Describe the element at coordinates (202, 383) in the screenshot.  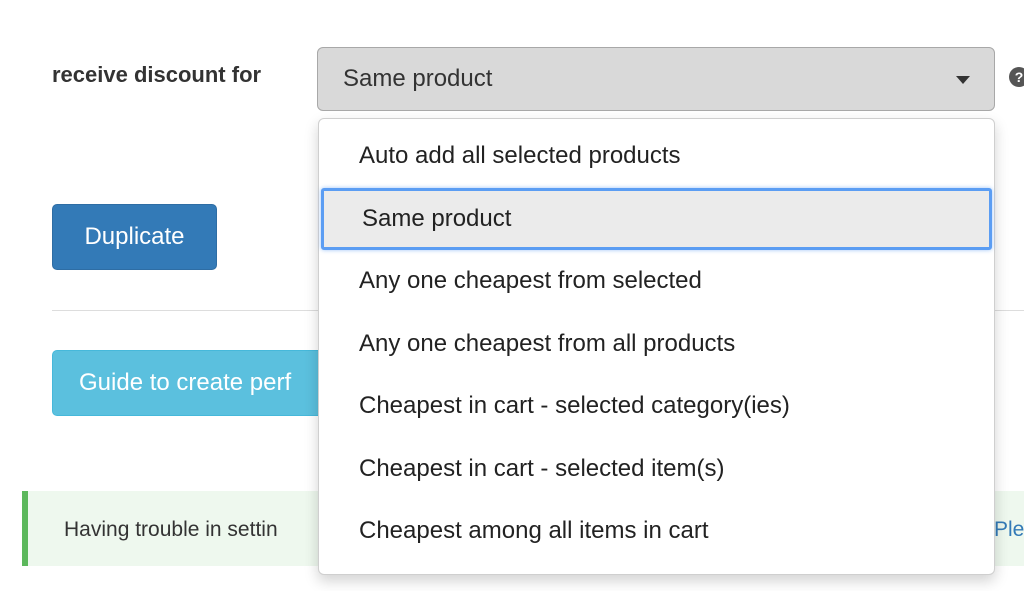
I see `guide-button: Guide to create perf` at that location.